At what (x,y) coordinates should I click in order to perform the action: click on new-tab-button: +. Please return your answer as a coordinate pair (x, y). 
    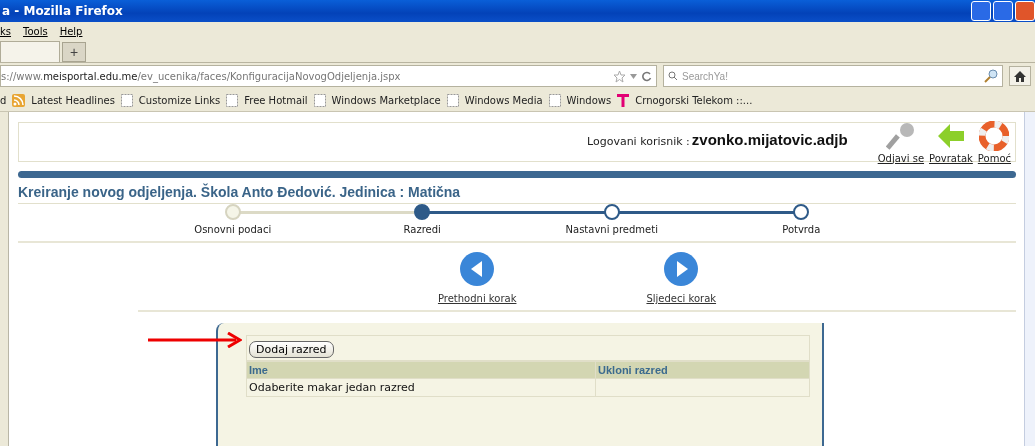
    Looking at the image, I should click on (74, 52).